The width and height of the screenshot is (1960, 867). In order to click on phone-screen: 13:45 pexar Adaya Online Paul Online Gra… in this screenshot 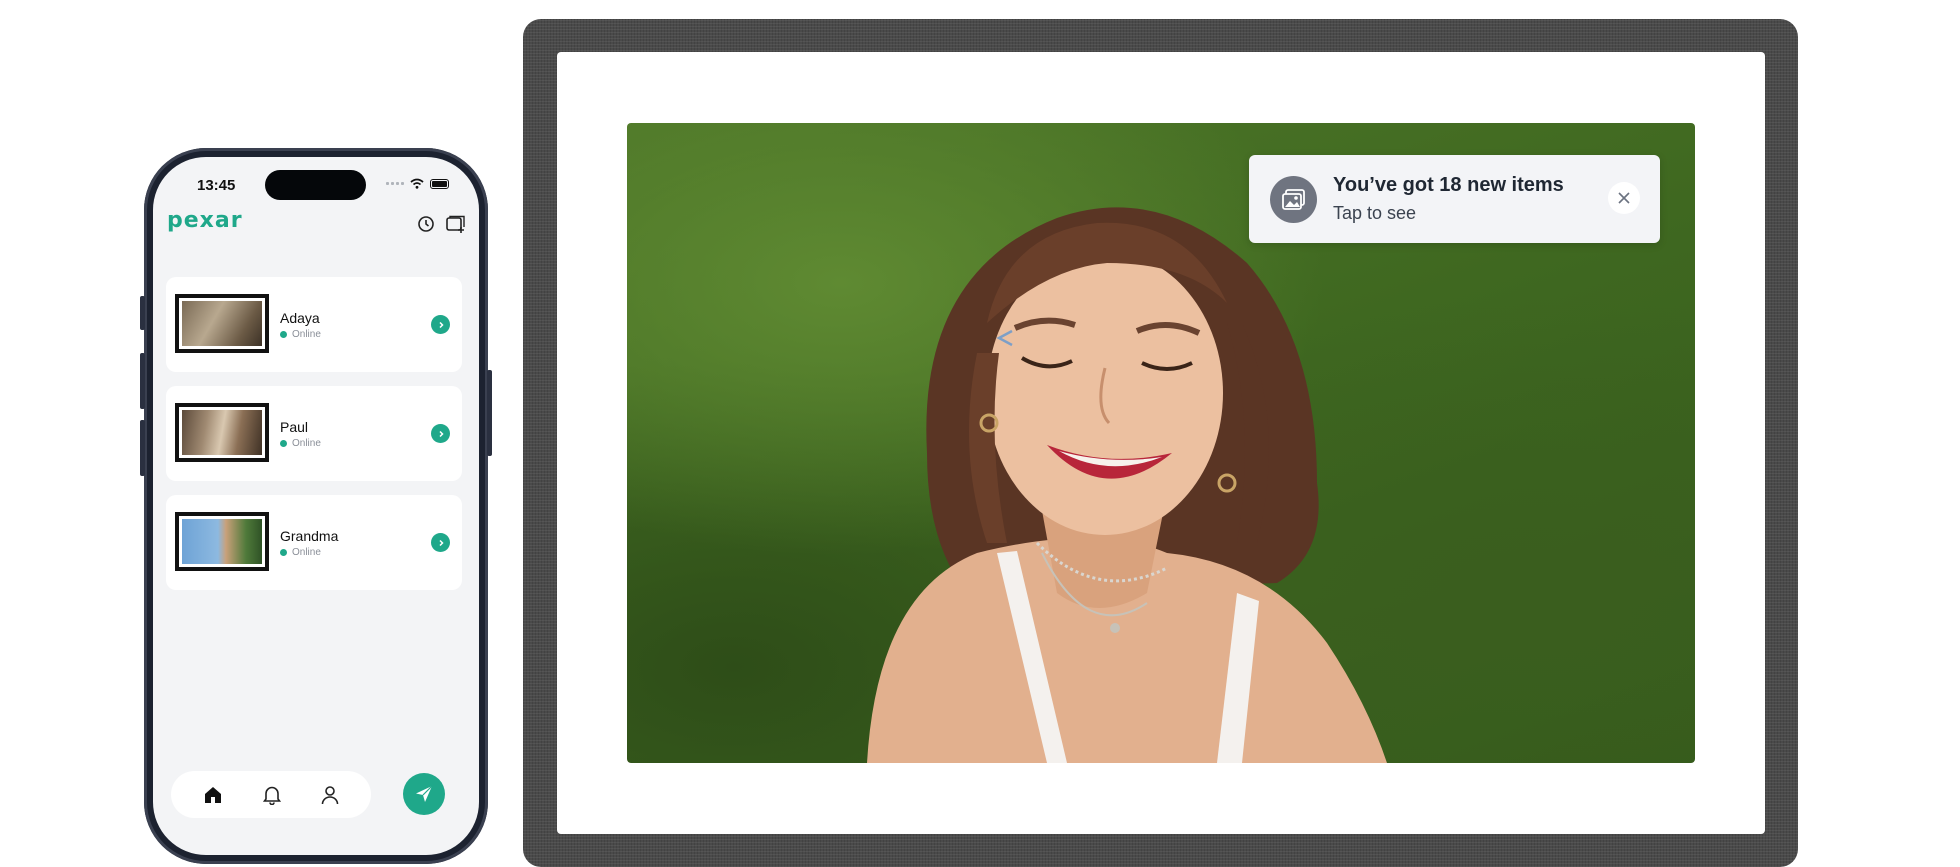, I will do `click(316, 506)`.